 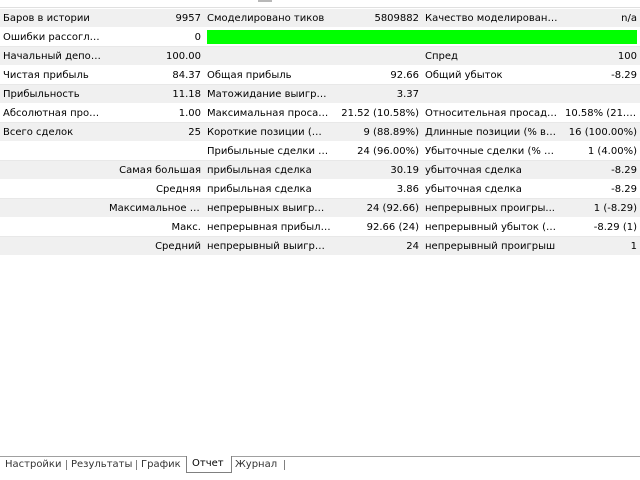 I want to click on row-value: -8.29 (1), so click(x=601, y=227).